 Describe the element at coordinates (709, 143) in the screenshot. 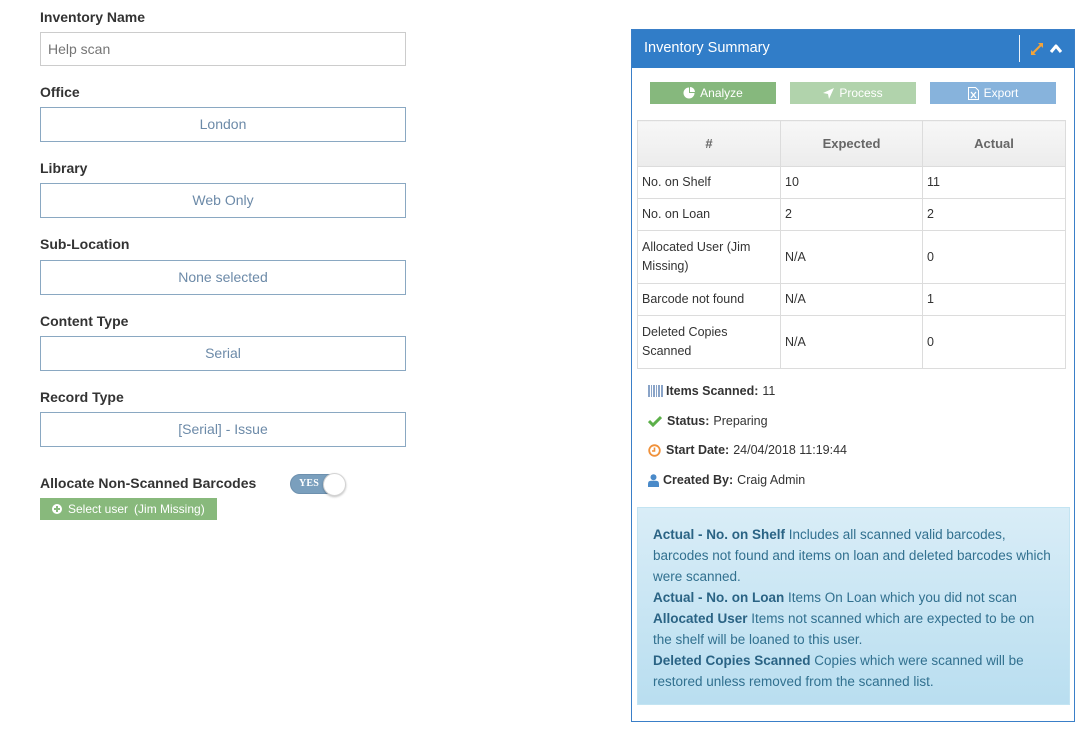

I see `column-header: #` at that location.